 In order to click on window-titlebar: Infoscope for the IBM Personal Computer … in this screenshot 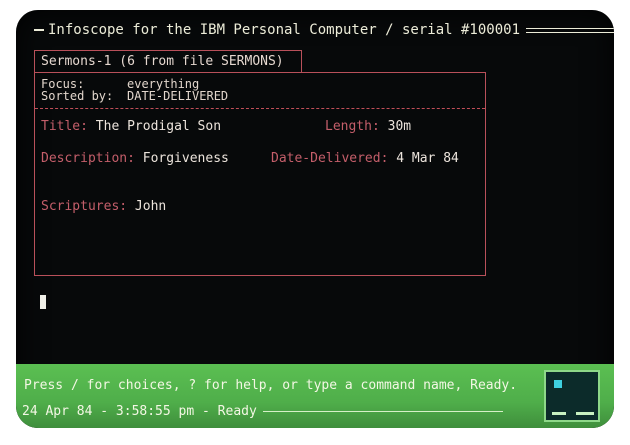, I will do `click(324, 30)`.